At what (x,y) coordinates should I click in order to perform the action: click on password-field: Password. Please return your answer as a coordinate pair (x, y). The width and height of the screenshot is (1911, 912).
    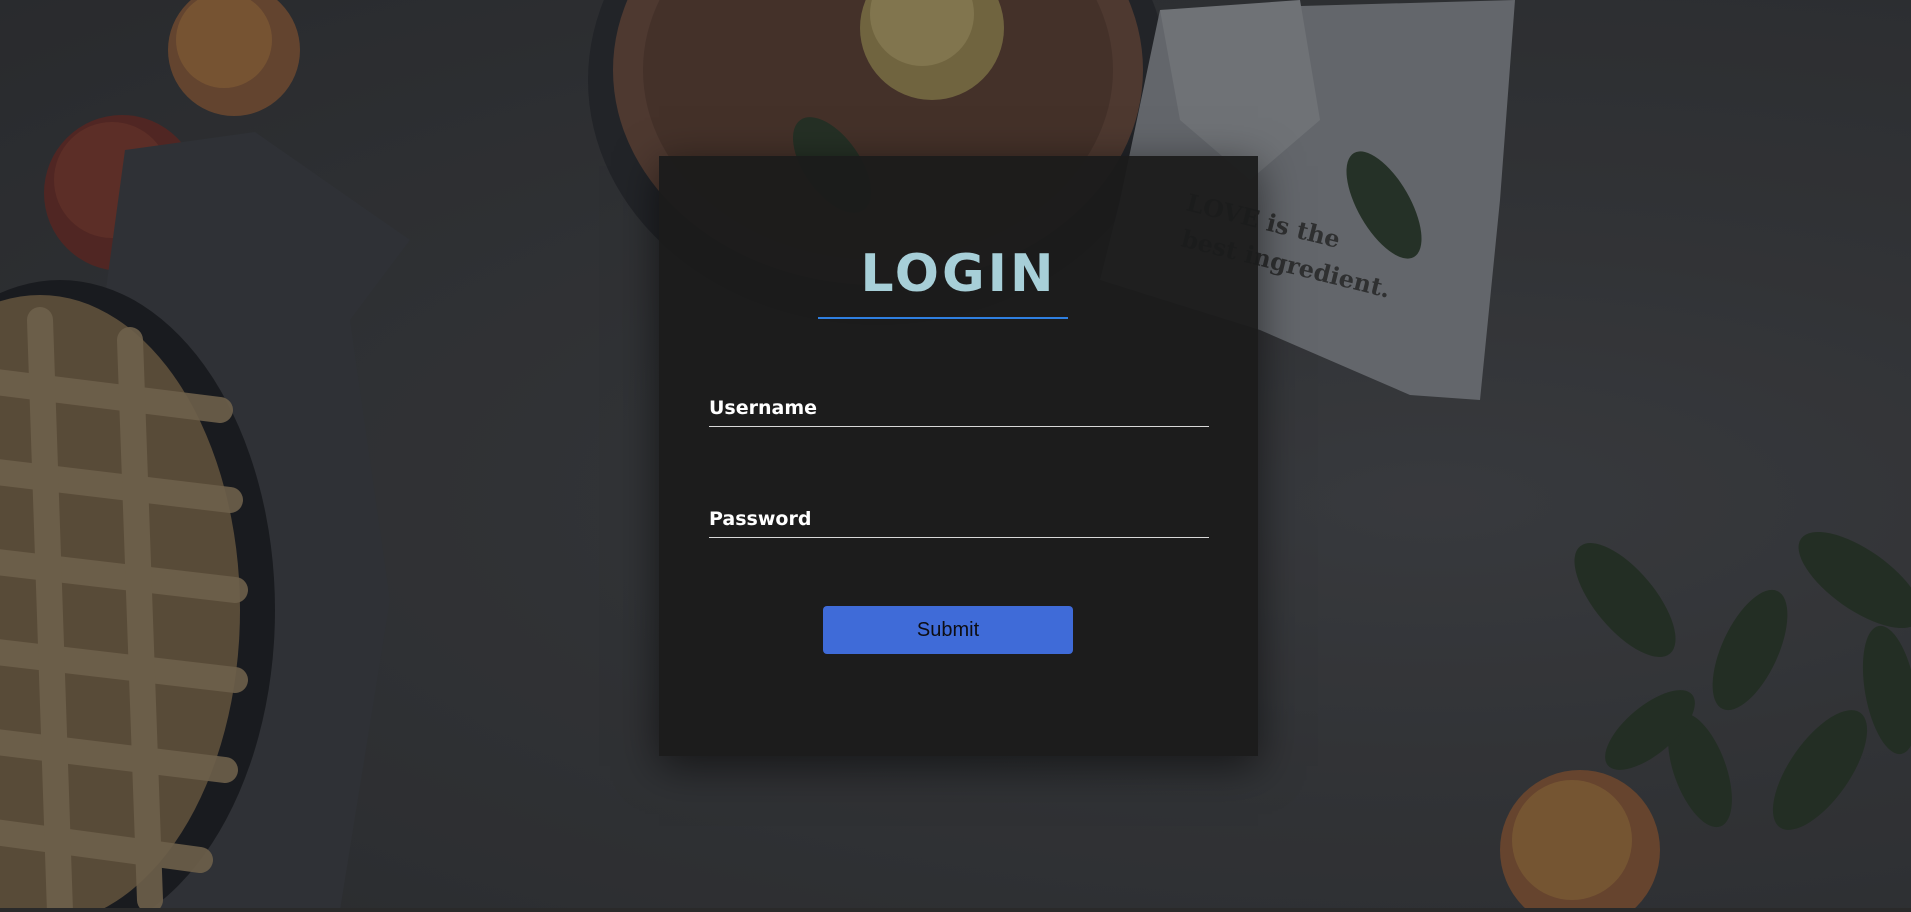
    Looking at the image, I should click on (959, 524).